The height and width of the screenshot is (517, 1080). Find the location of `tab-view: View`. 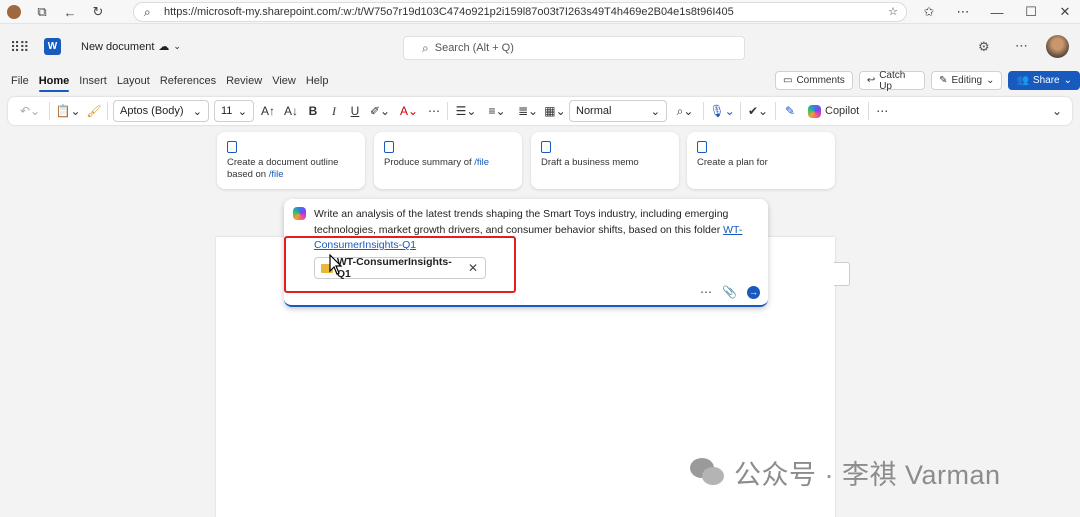

tab-view: View is located at coordinates (284, 81).